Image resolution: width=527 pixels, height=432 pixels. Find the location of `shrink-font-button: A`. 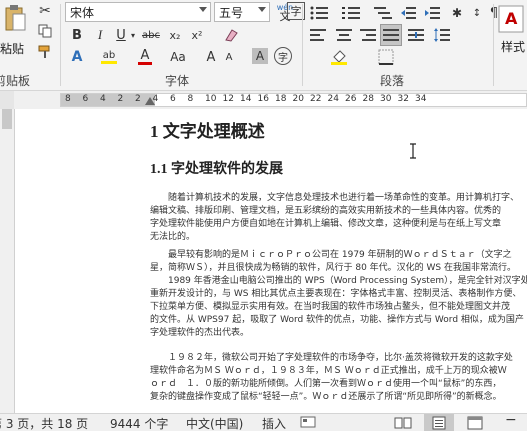

shrink-font-button: A is located at coordinates (229, 57).